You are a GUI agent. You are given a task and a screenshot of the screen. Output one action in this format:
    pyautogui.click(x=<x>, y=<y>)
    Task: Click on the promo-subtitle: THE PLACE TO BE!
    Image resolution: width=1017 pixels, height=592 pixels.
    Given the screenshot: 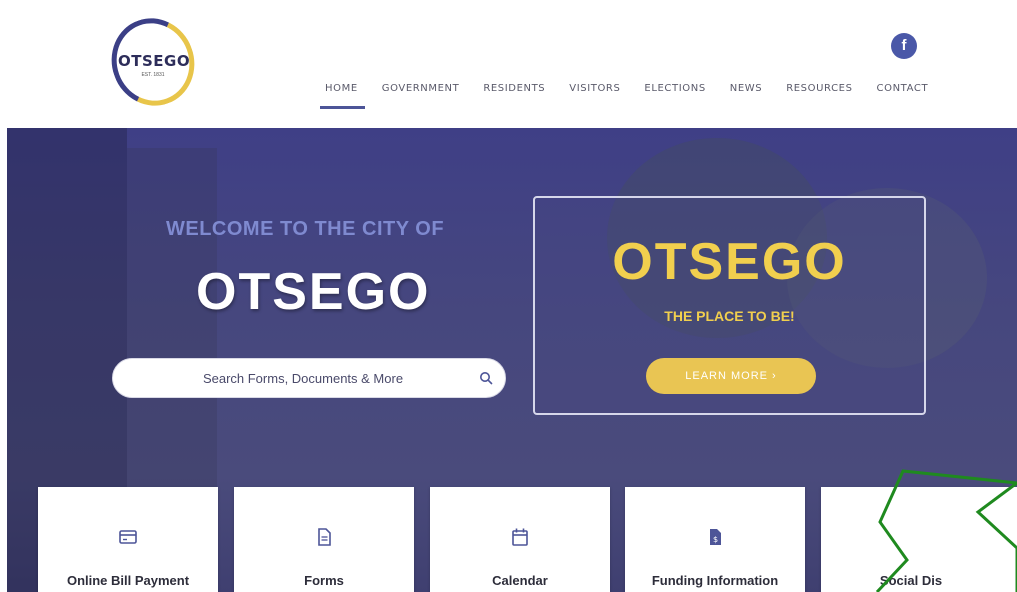 What is the action you would take?
    pyautogui.click(x=729, y=316)
    